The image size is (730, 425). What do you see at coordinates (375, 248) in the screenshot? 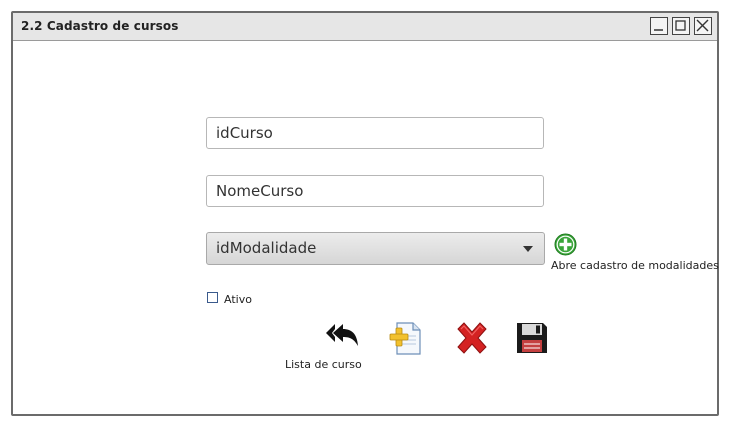
I see `modalidade-select: idModalidade` at bounding box center [375, 248].